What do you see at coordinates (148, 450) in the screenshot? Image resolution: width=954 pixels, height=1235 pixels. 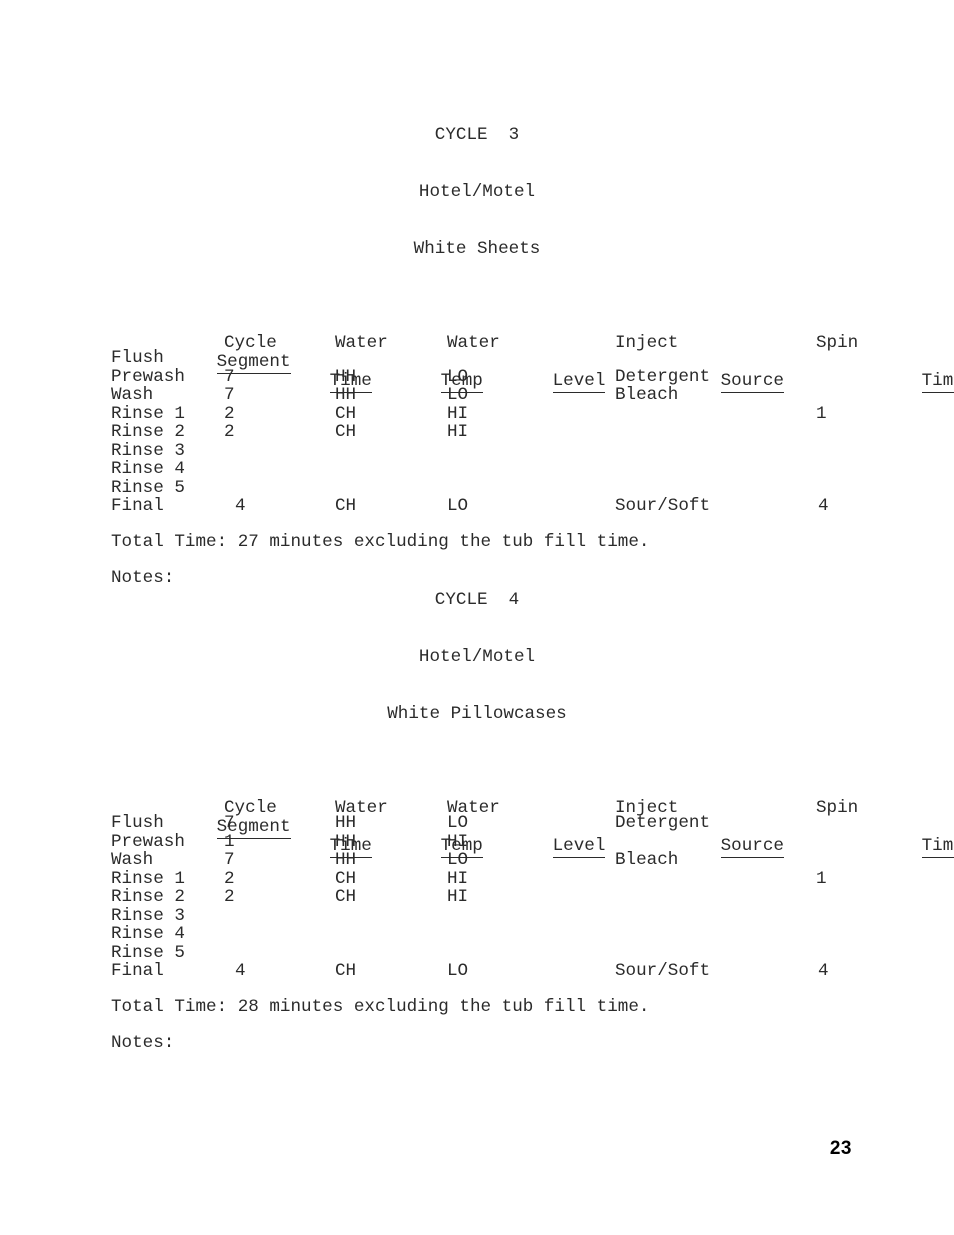 I see `cell-segment: Rinse 3` at bounding box center [148, 450].